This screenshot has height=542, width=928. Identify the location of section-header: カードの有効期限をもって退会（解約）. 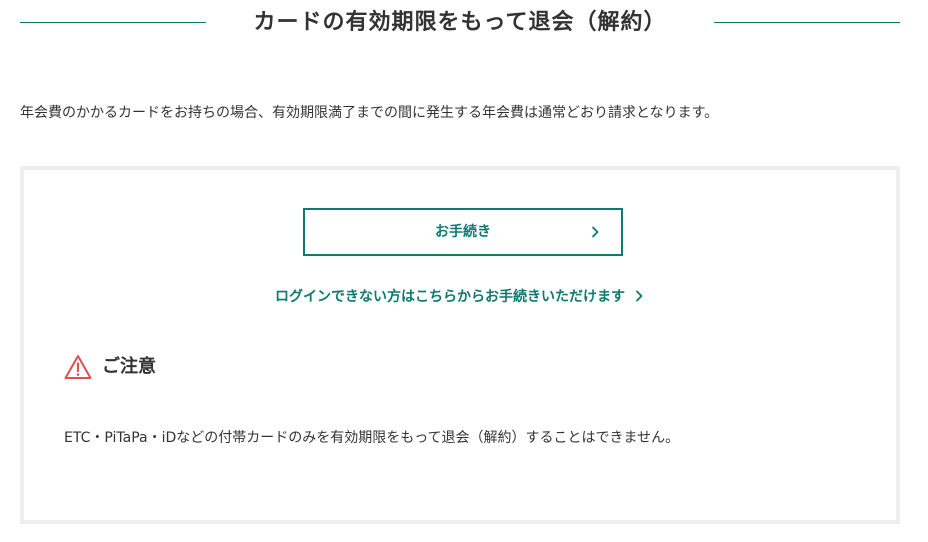
(464, 25).